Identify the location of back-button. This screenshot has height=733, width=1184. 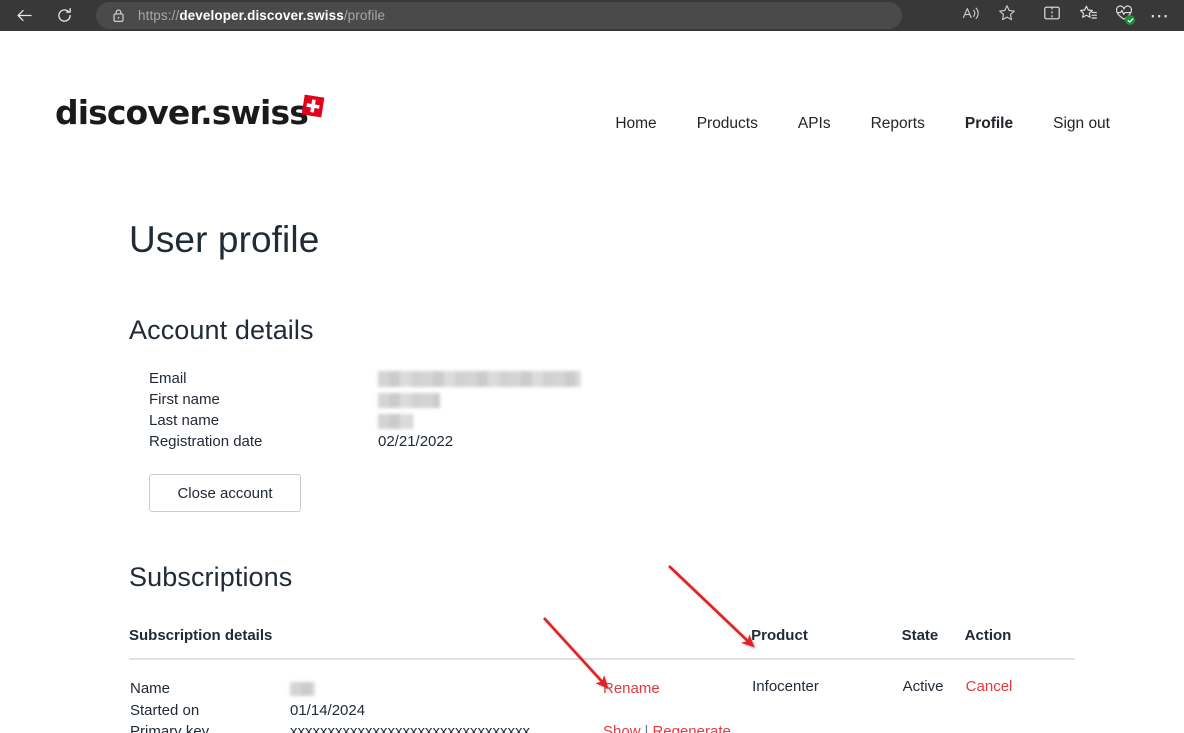
(24, 16).